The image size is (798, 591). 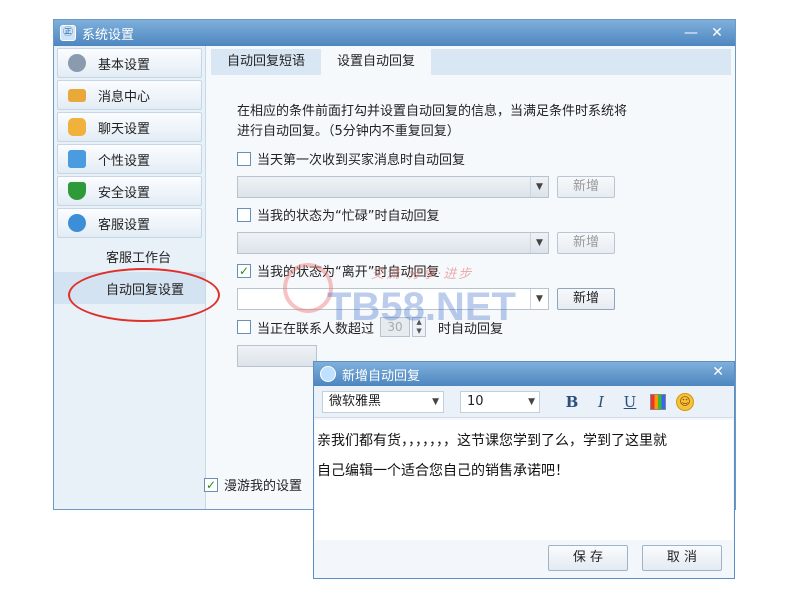 I want to click on sidebar-item-label: 聊天设置, so click(x=124, y=129).